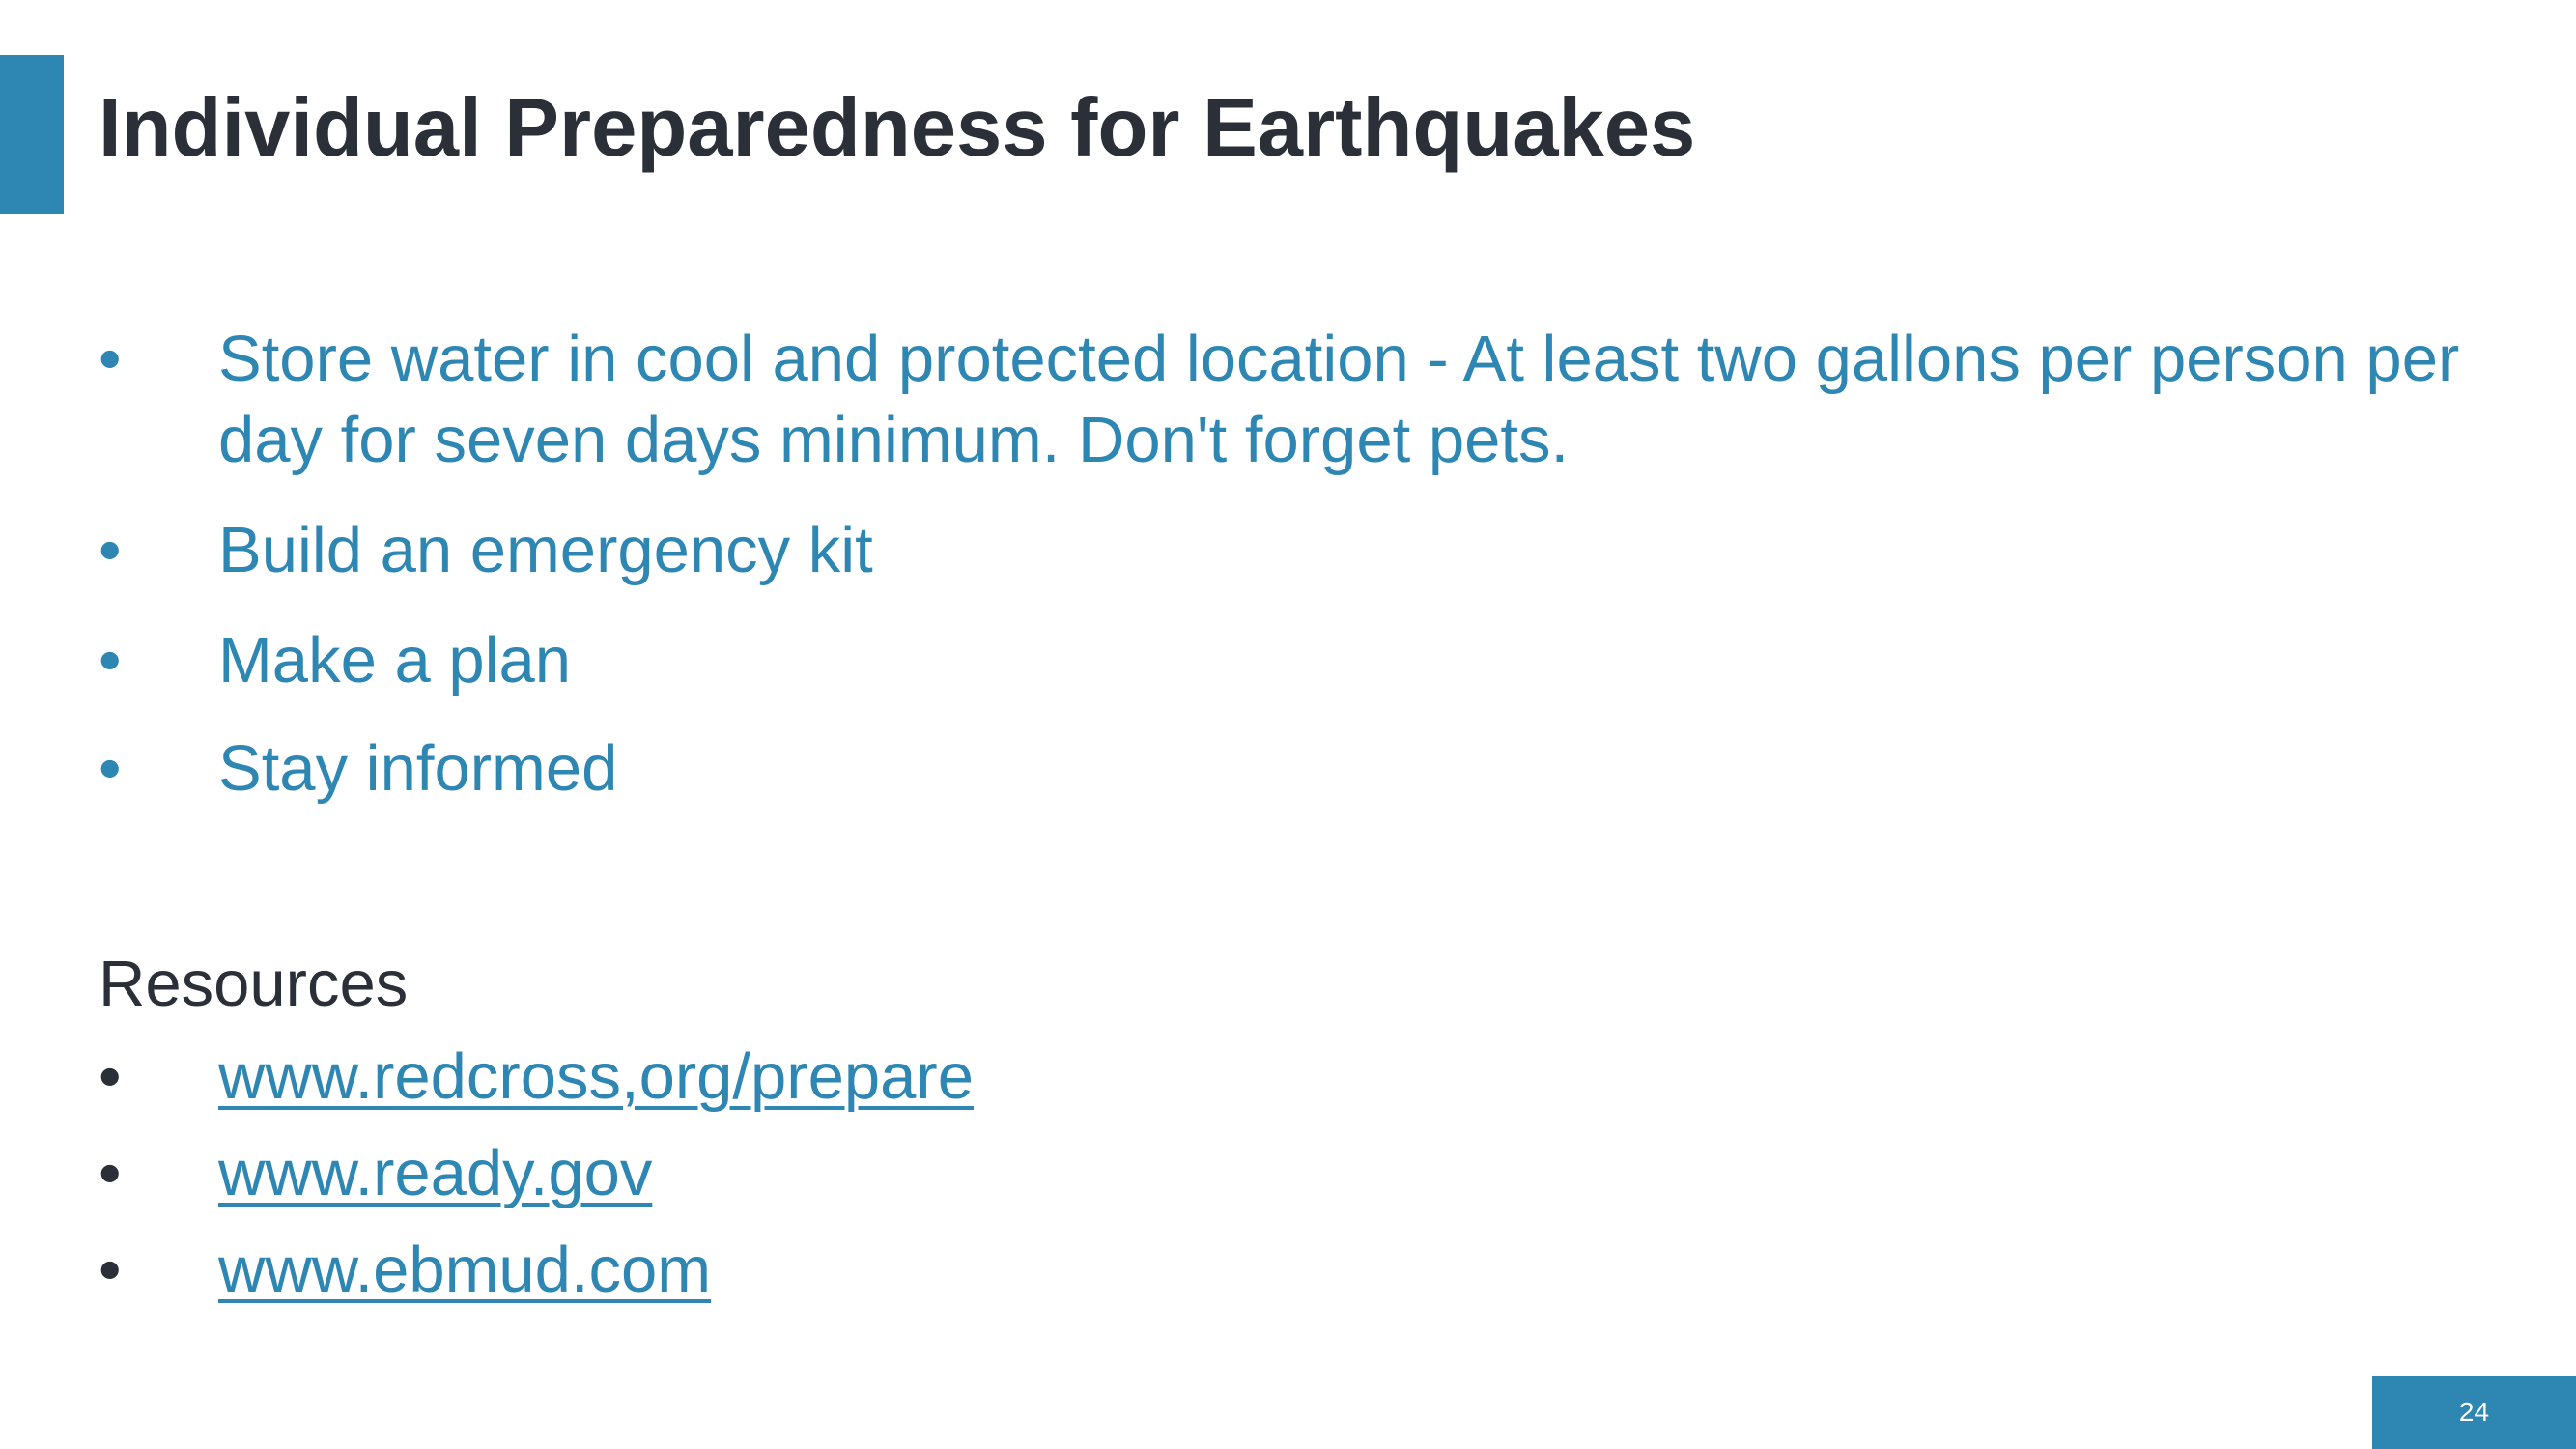 The width and height of the screenshot is (2576, 1449). Describe the element at coordinates (32, 134) in the screenshot. I see `title-accent-bar` at that location.